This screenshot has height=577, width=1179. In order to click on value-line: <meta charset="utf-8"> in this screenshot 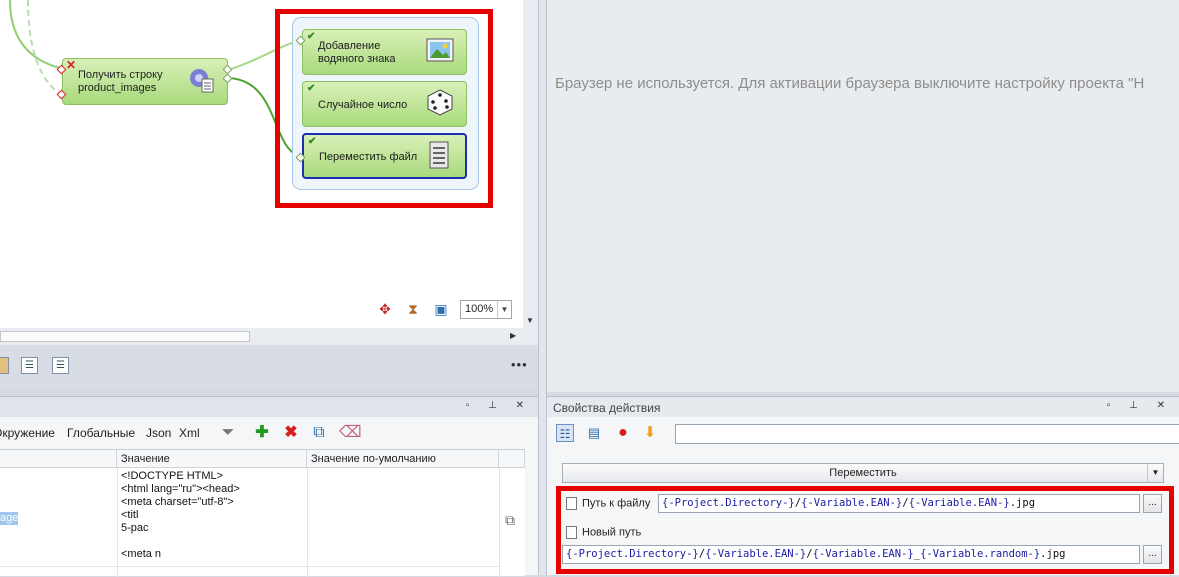, I will do `click(177, 502)`.